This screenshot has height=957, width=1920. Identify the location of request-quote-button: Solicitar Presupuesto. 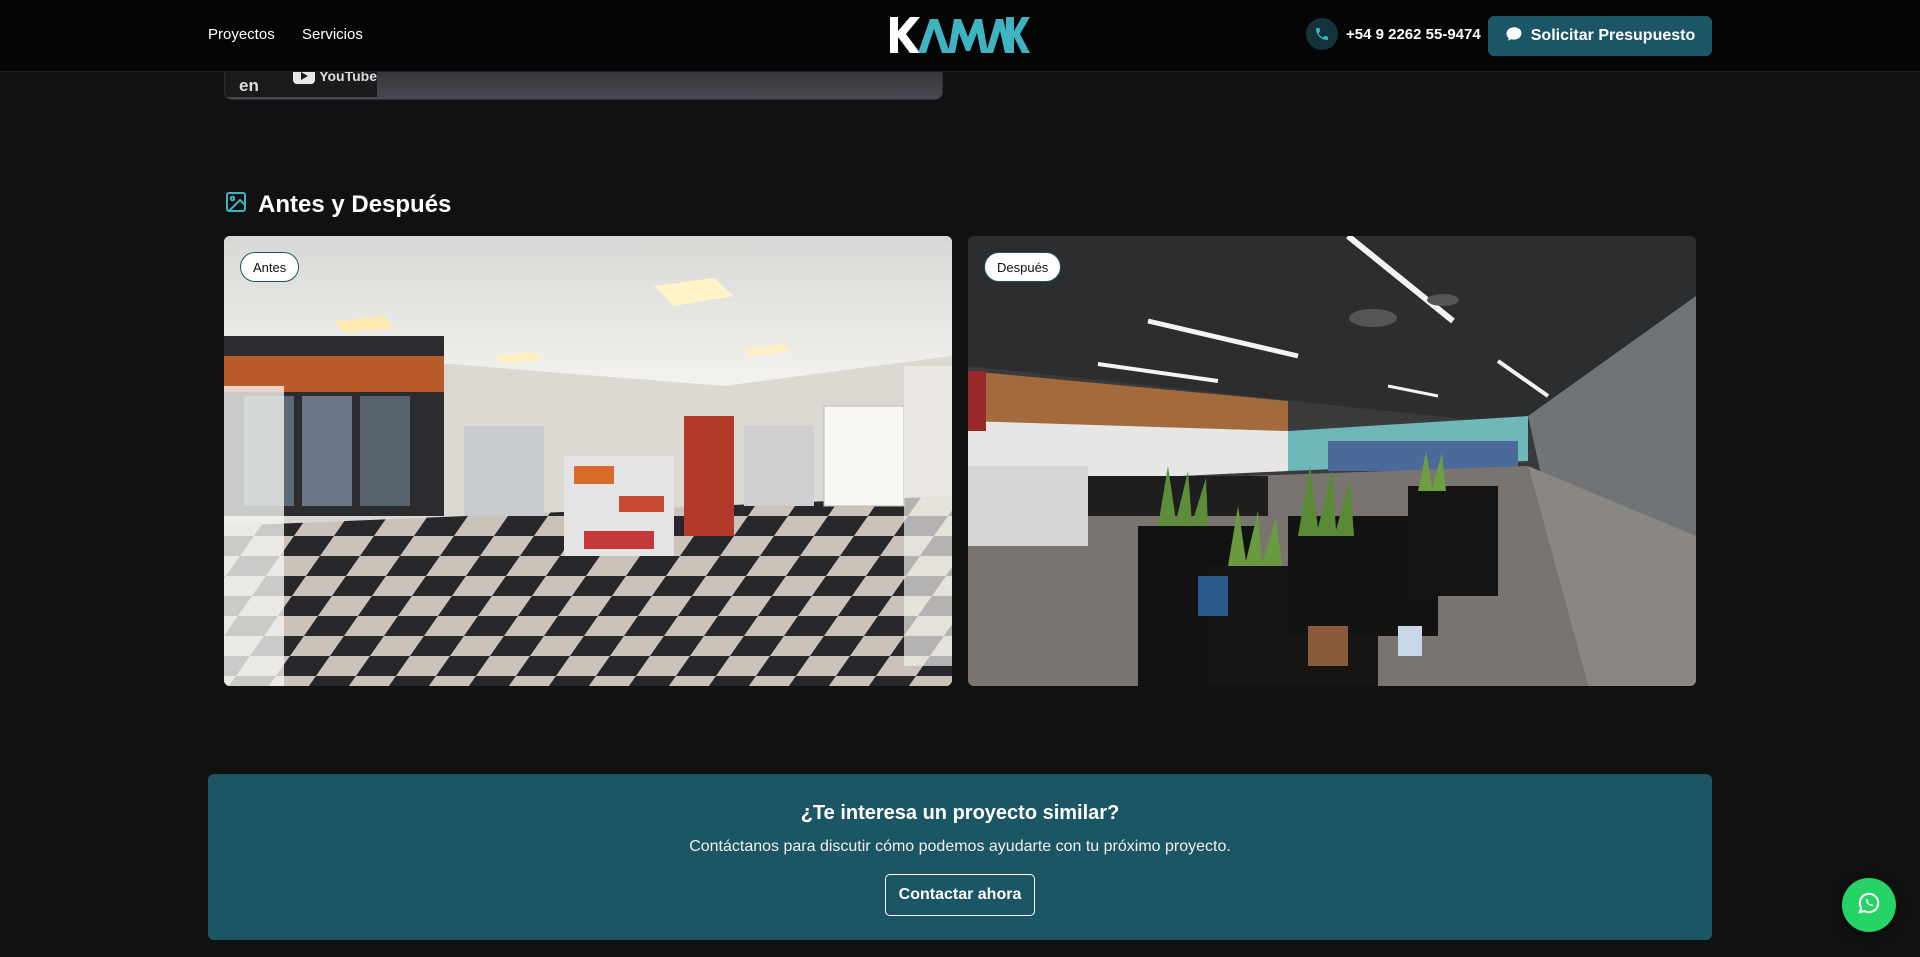
(1600, 36).